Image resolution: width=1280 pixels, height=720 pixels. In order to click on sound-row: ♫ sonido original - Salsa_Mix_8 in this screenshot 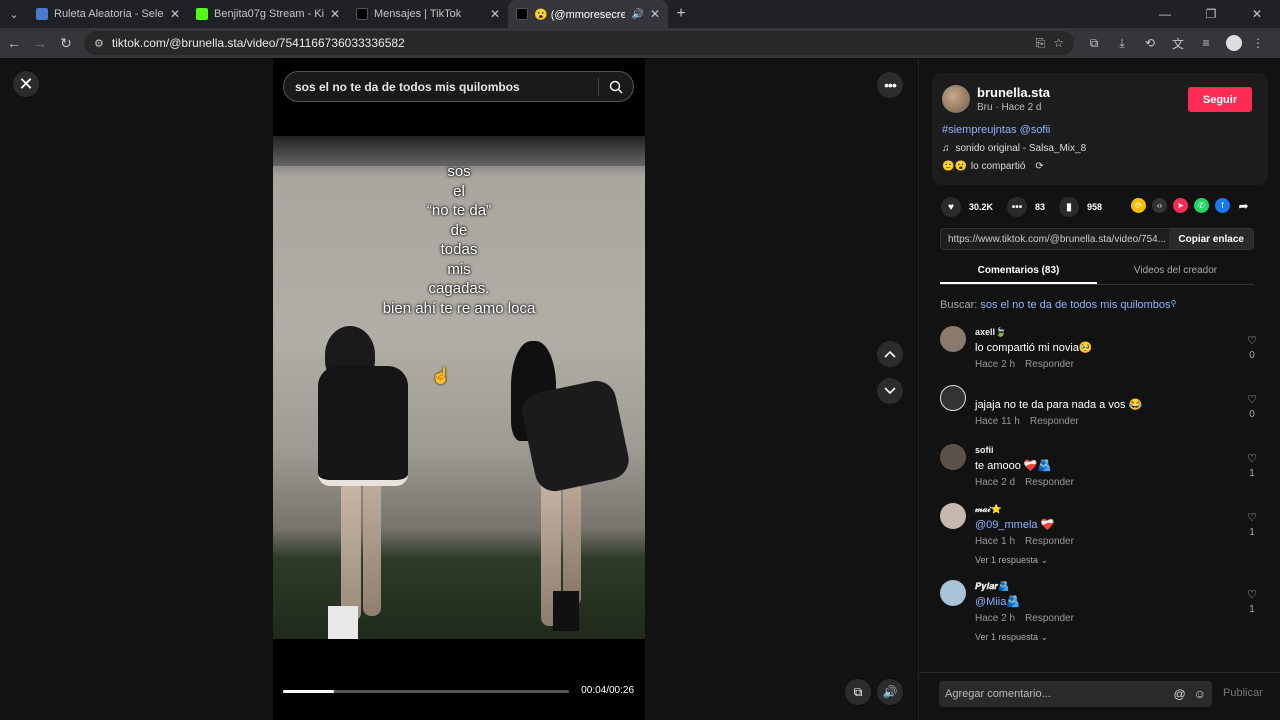, I will do `click(1014, 148)`.